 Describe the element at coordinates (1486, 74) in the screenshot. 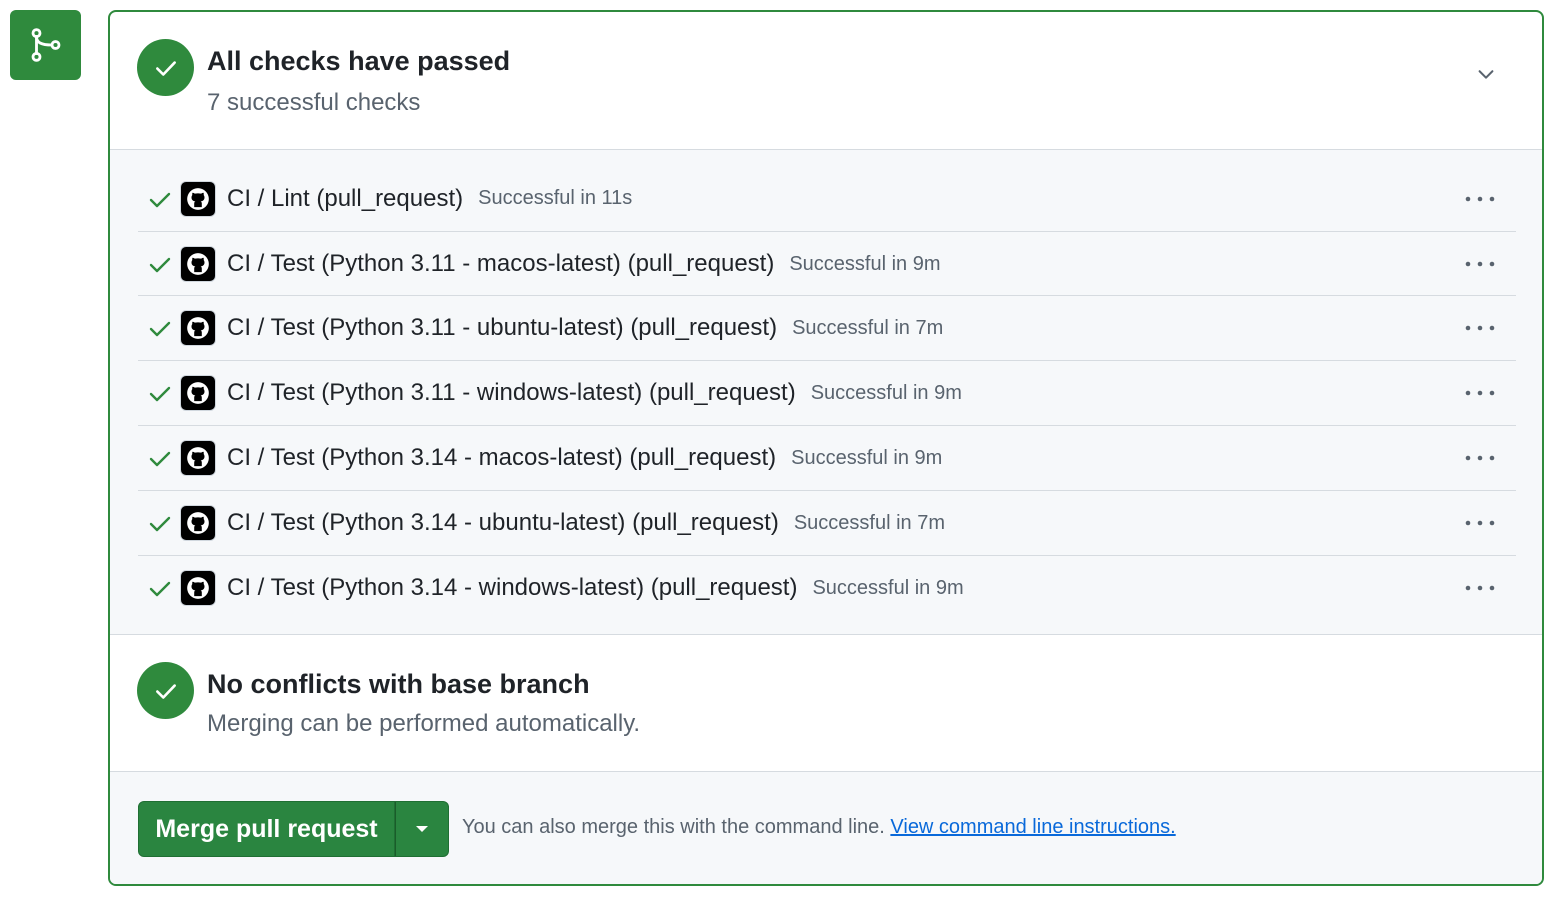

I see `chevron-down-icon` at that location.